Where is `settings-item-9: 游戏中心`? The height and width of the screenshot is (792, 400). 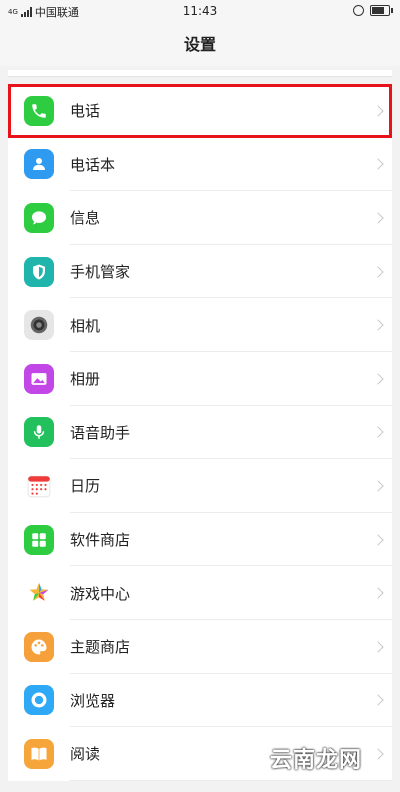 settings-item-9: 游戏中心 is located at coordinates (200, 593).